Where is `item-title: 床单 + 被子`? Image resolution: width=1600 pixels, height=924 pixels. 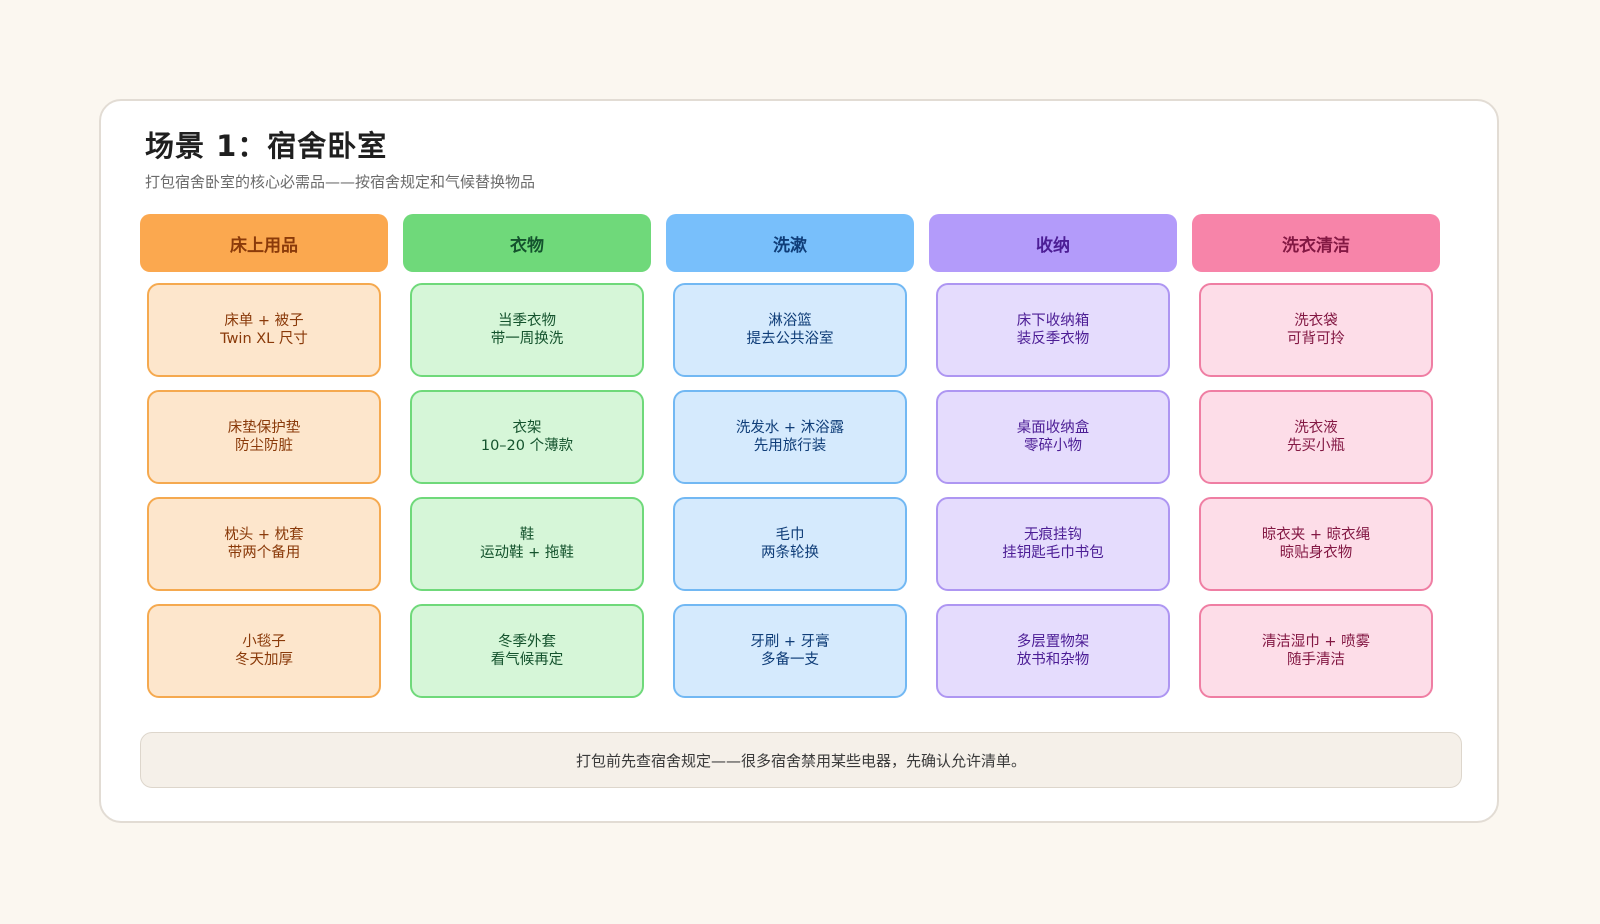 item-title: 床单 + 被子 is located at coordinates (264, 321).